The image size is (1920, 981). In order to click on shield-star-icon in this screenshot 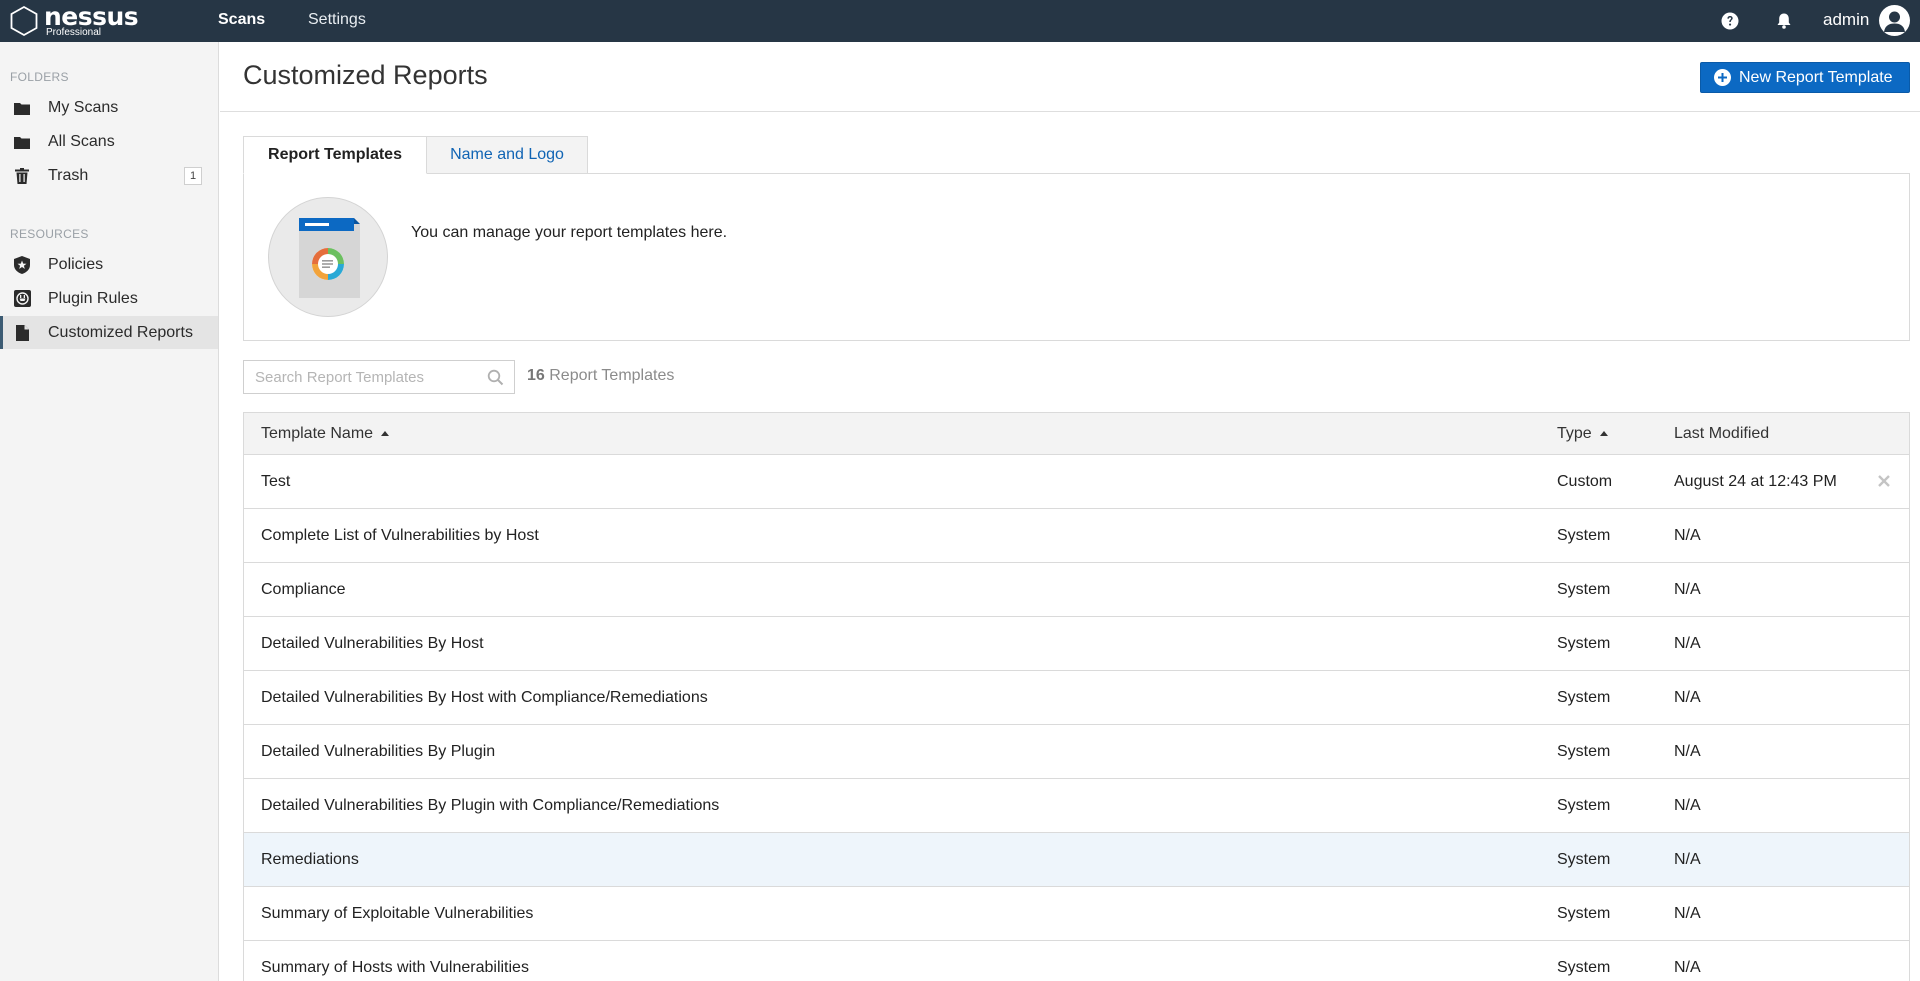, I will do `click(22, 264)`.